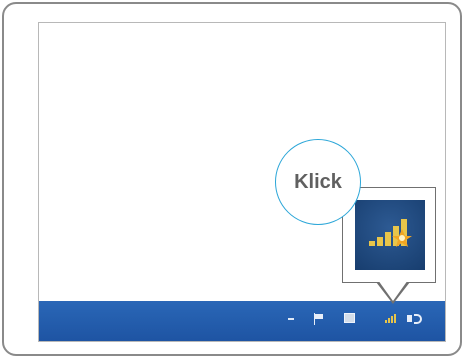  I want to click on network-monitor-icon, so click(349, 318).